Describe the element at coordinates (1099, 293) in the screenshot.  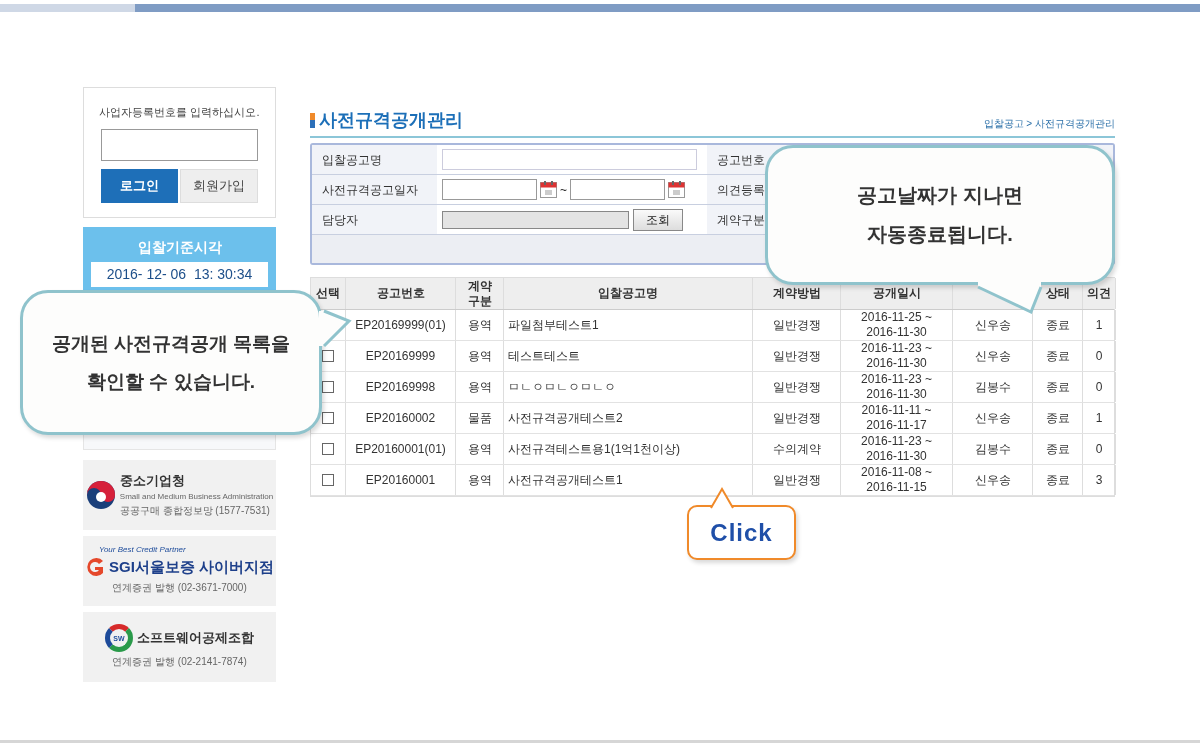
I see `column-header: 의견` at that location.